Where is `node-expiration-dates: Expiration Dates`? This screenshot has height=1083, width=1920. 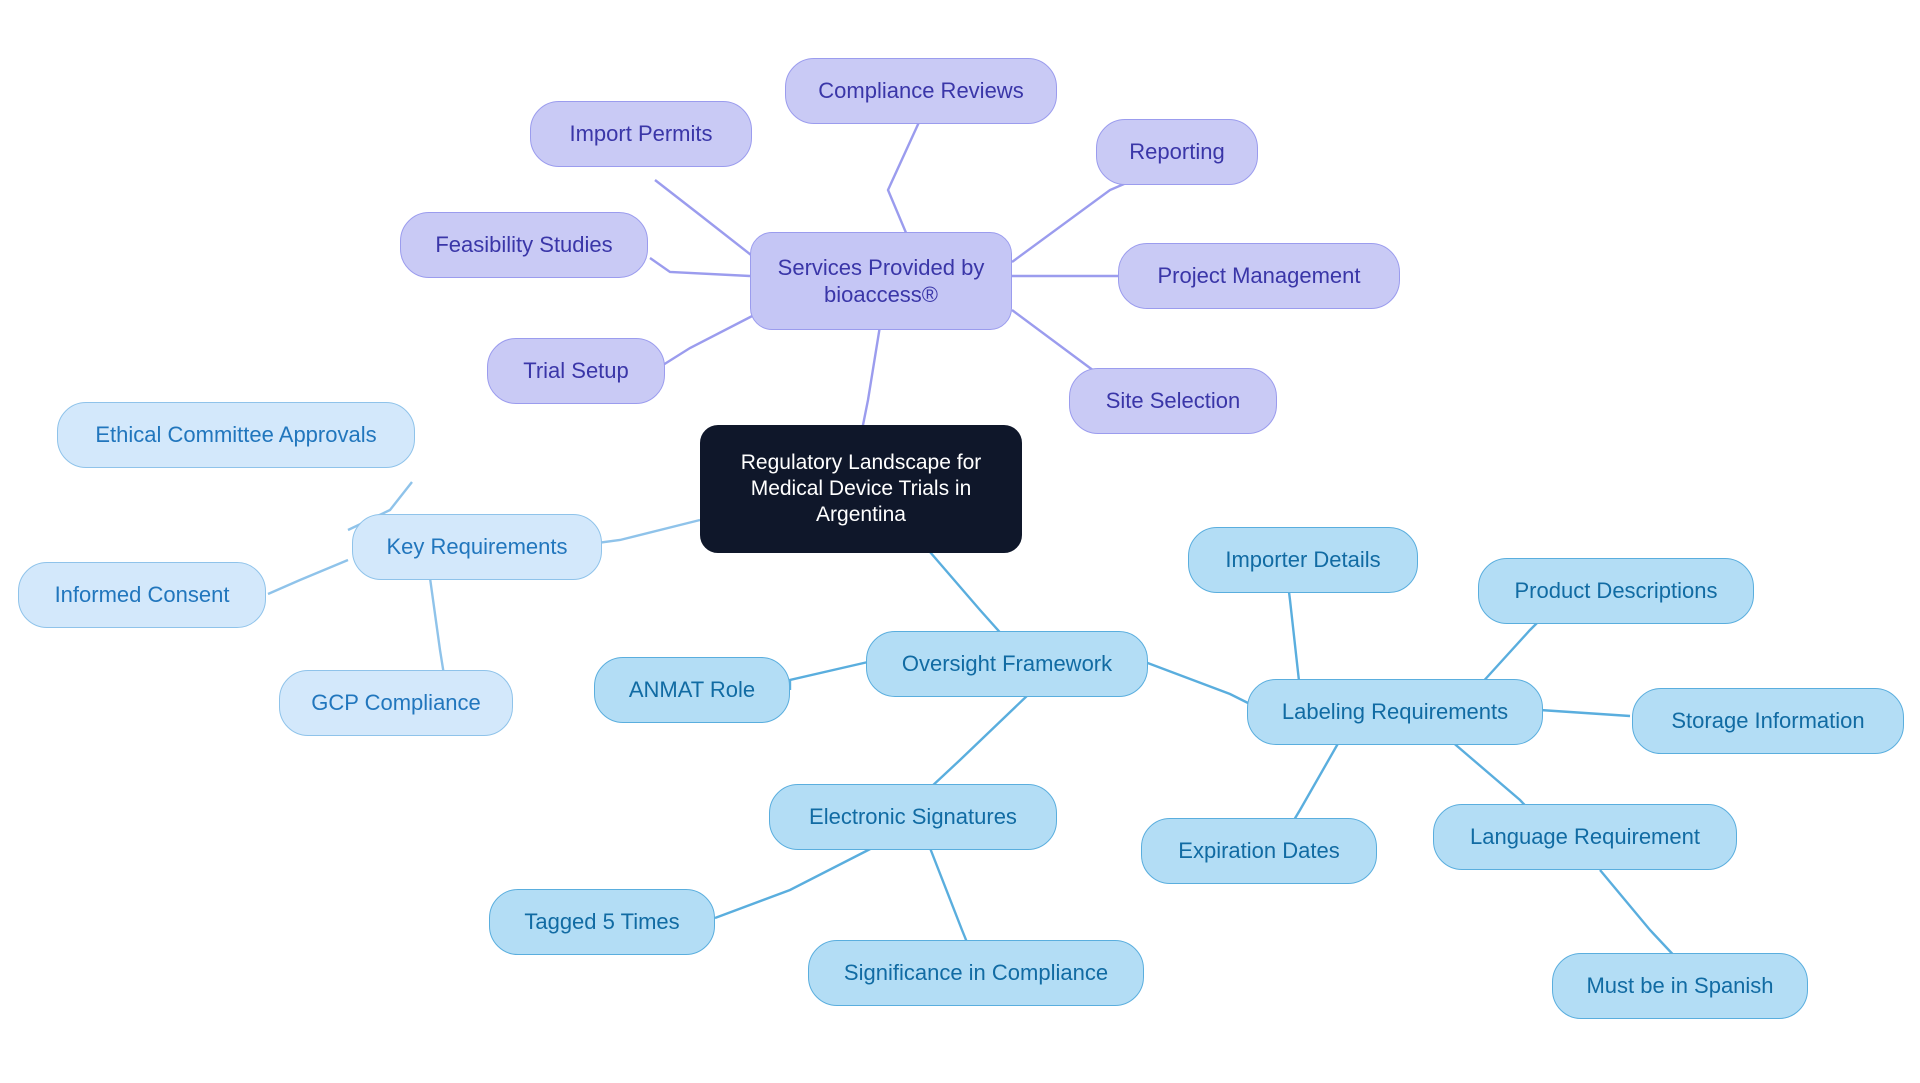 node-expiration-dates: Expiration Dates is located at coordinates (1259, 851).